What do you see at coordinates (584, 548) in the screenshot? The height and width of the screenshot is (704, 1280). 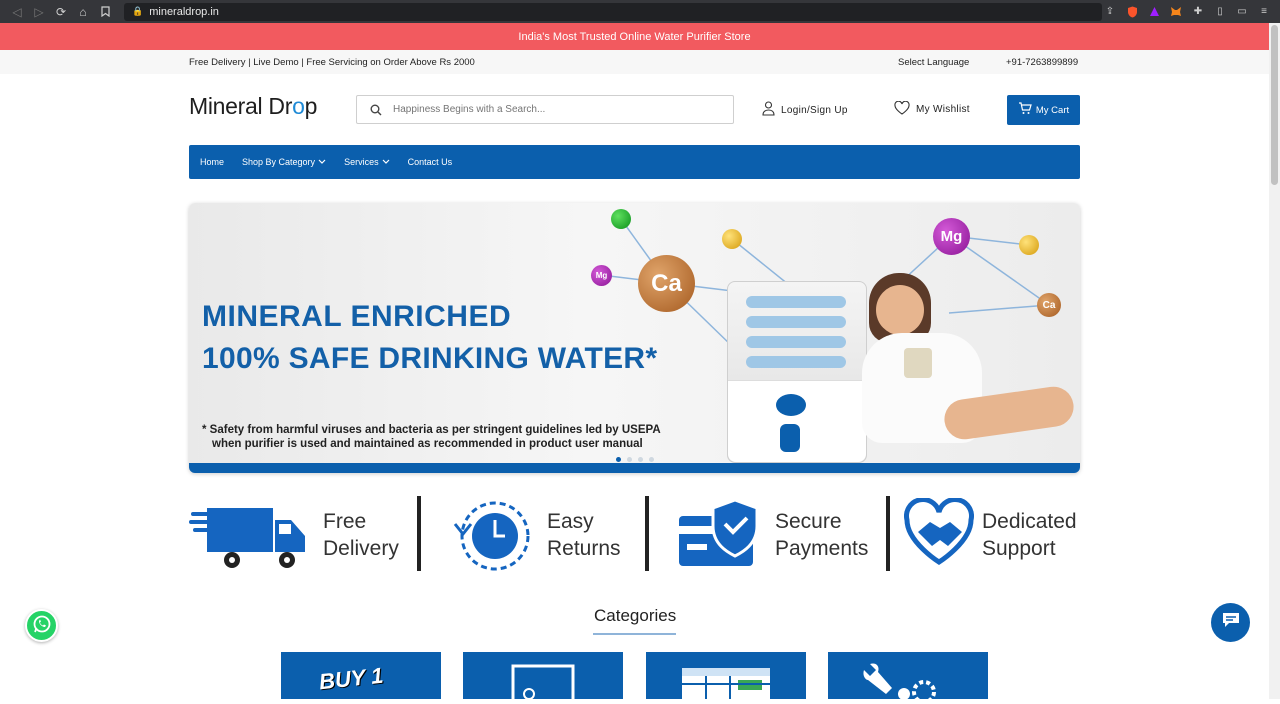 I see `feature-label-line2: Returns` at bounding box center [584, 548].